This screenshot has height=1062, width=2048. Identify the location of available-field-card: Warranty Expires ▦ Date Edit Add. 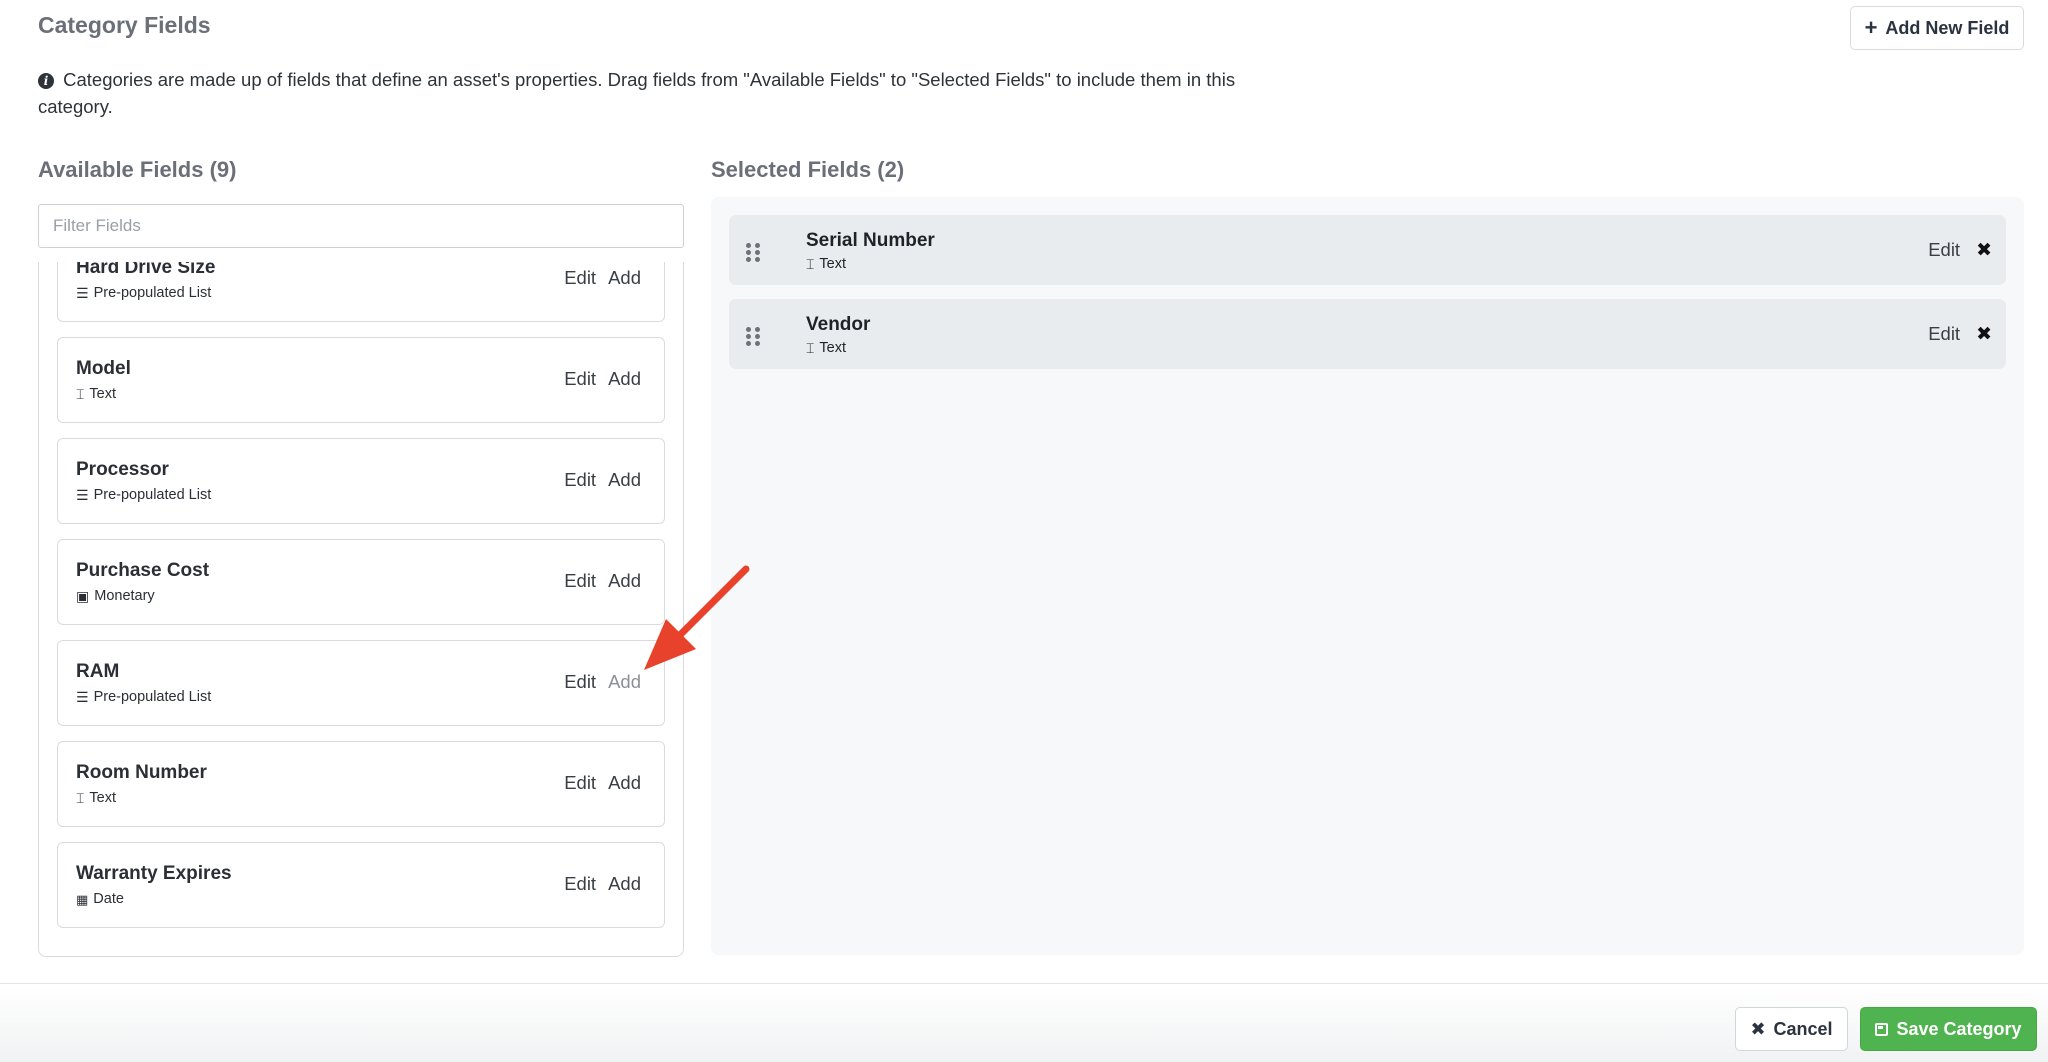
(361, 885).